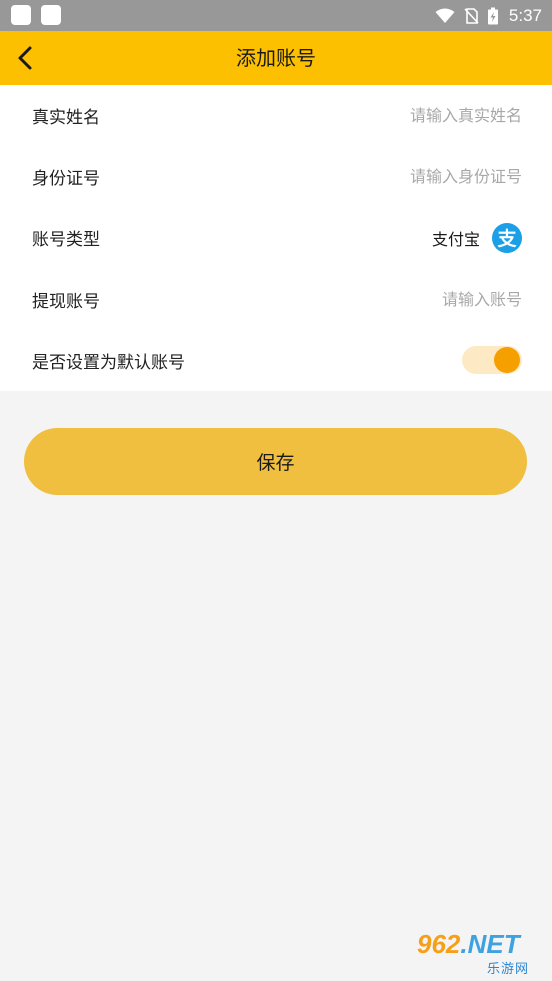 The image size is (552, 981). What do you see at coordinates (276, 15) in the screenshot?
I see `status-bar: 5:37` at bounding box center [276, 15].